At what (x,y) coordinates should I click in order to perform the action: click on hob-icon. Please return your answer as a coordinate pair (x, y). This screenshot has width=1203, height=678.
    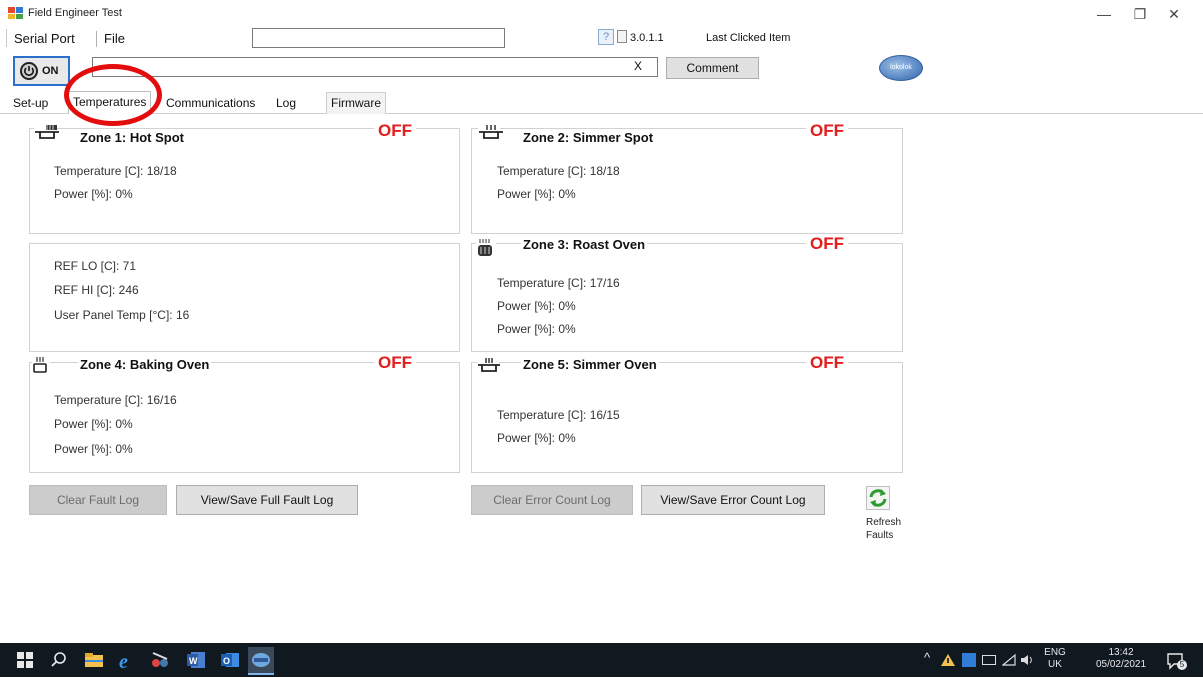
    Looking at the image, I should click on (46, 132).